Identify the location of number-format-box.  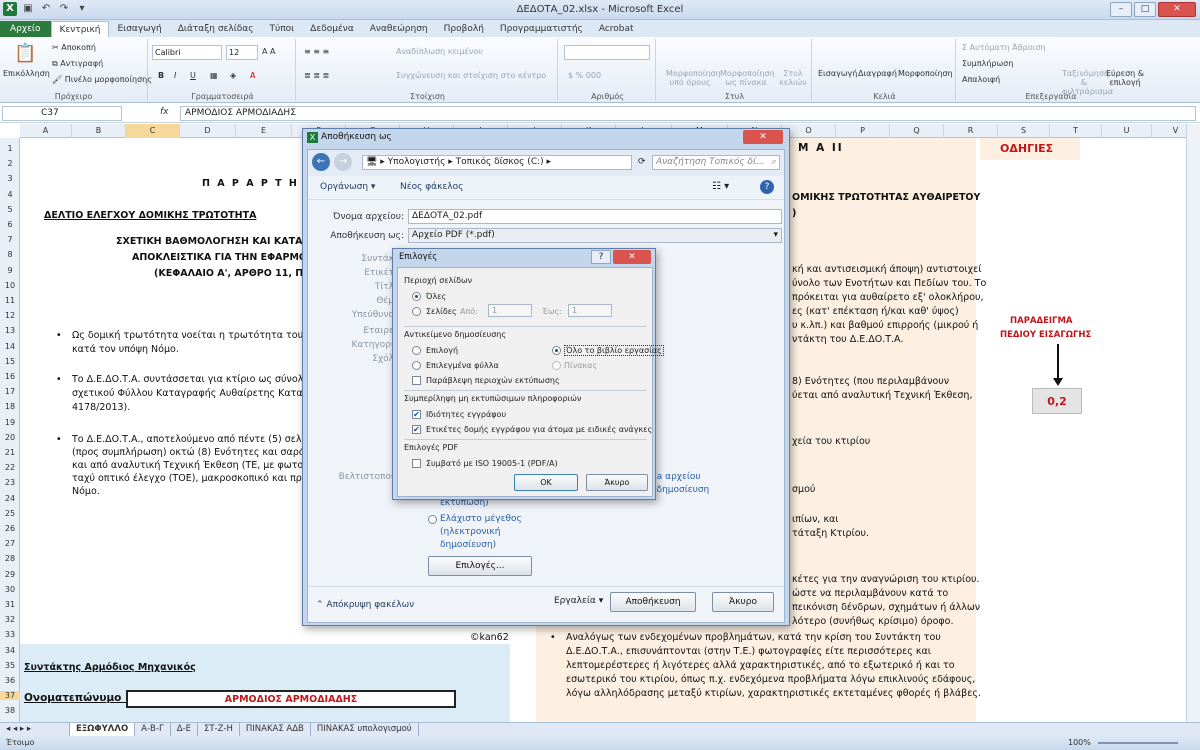
(607, 52).